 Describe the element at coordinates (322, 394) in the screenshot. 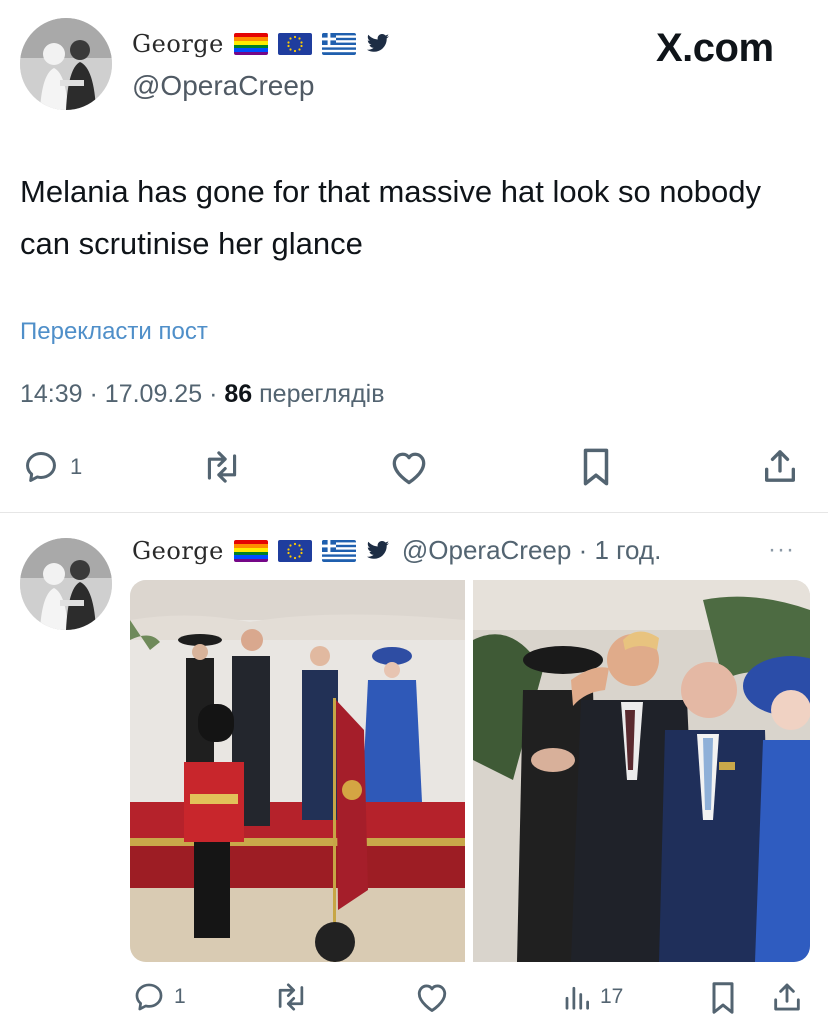

I see `views-label: переглядів` at that location.